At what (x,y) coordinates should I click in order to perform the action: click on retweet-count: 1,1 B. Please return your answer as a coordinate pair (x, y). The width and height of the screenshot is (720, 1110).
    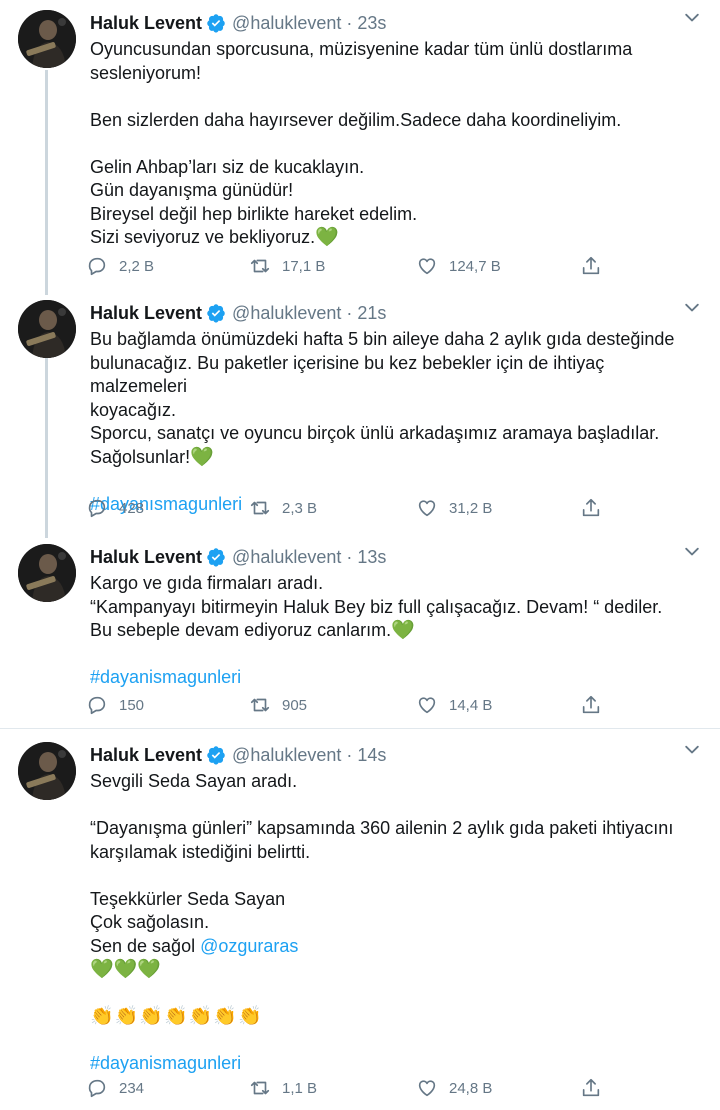
    Looking at the image, I should click on (300, 1088).